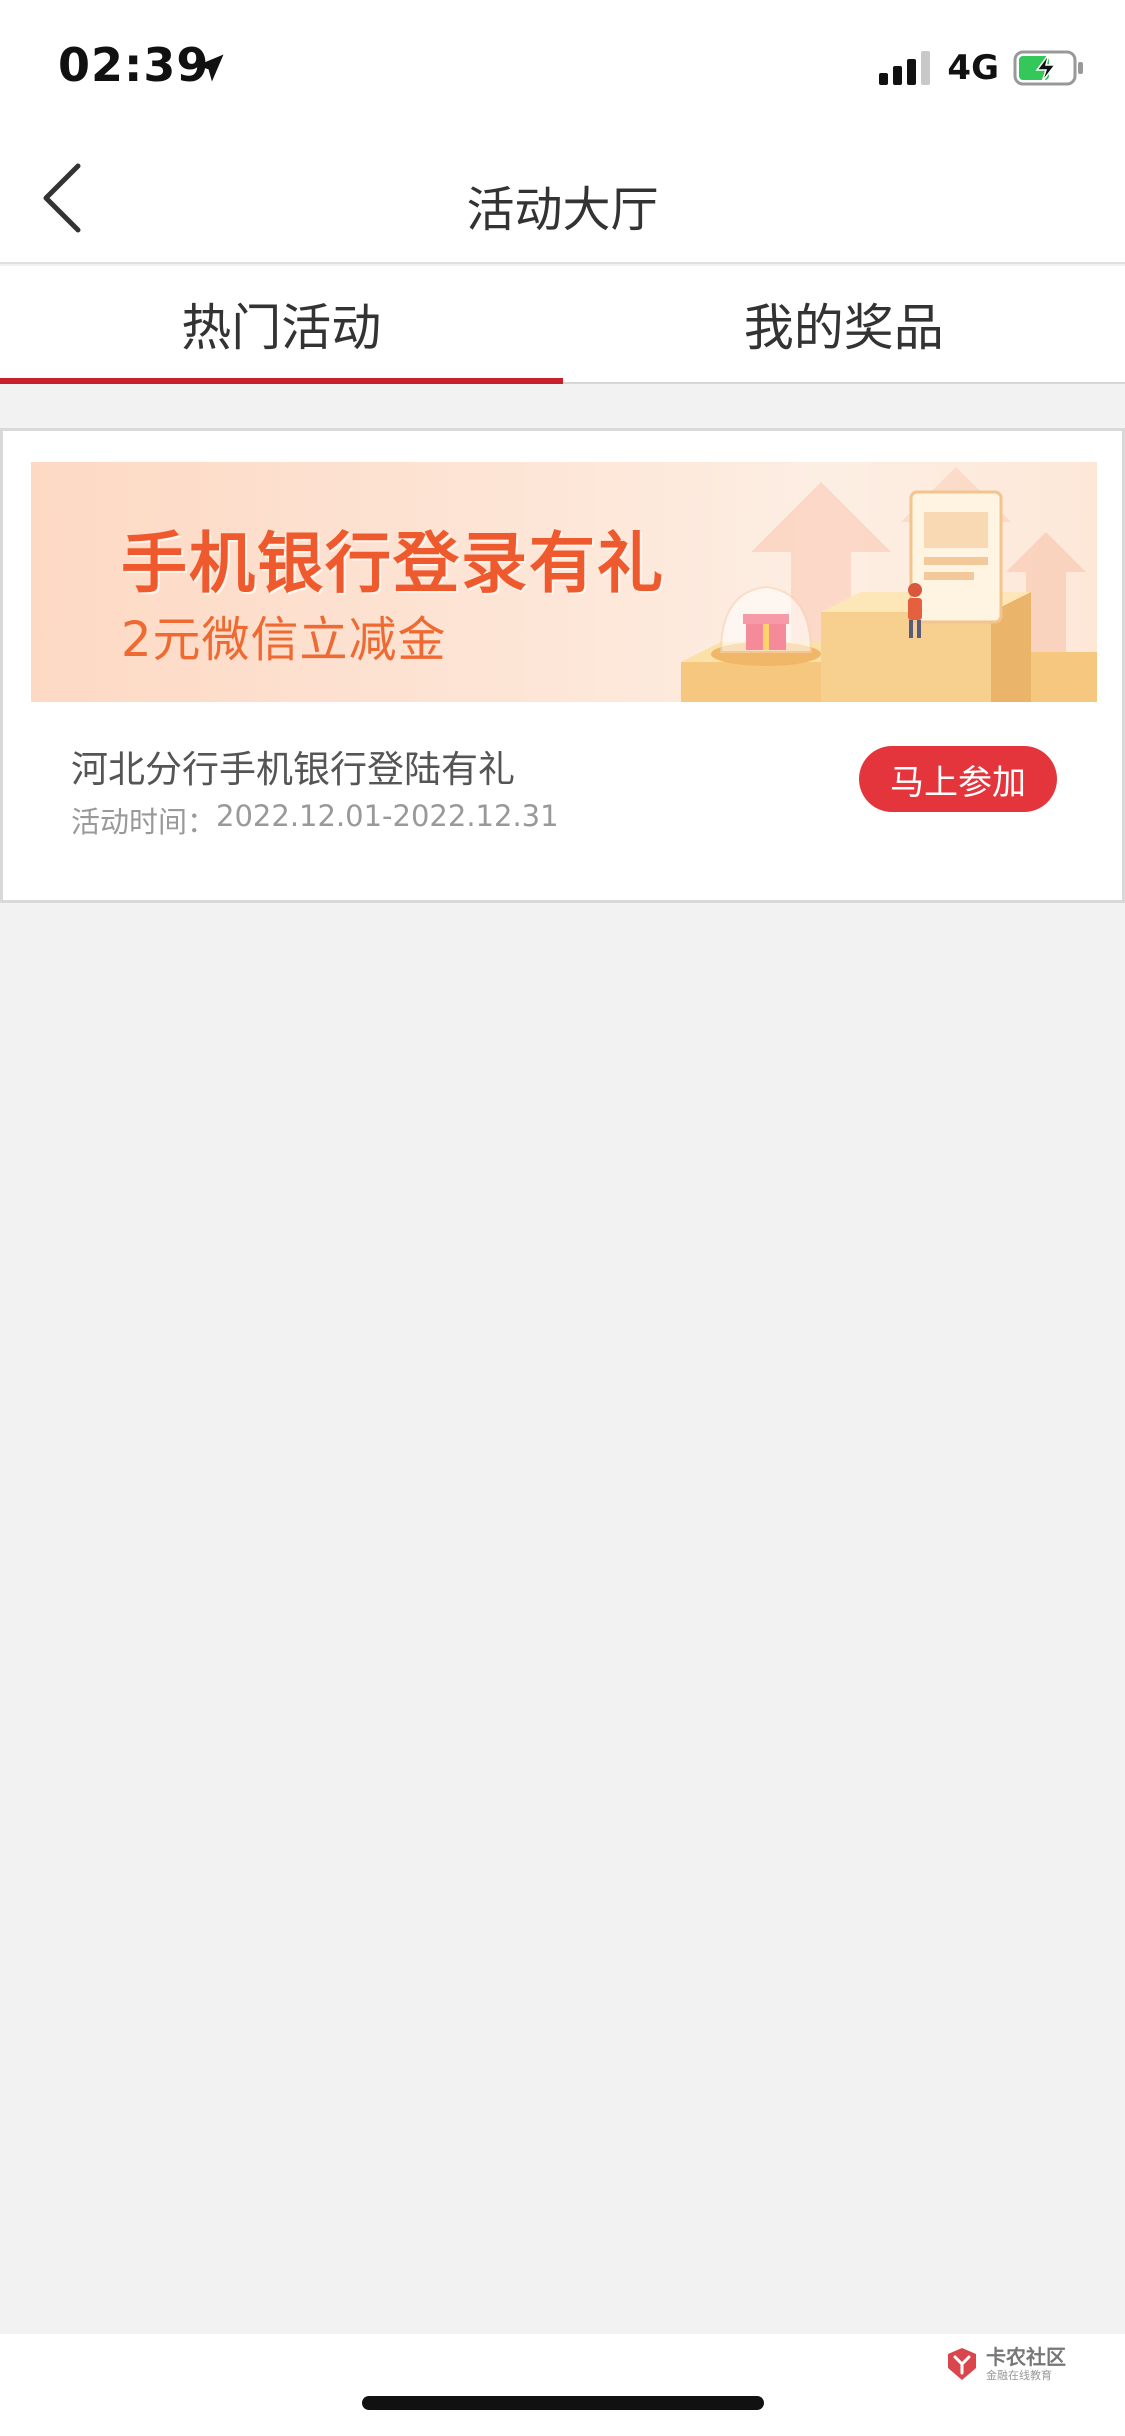  I want to click on location-arrow-icon, so click(210, 68).